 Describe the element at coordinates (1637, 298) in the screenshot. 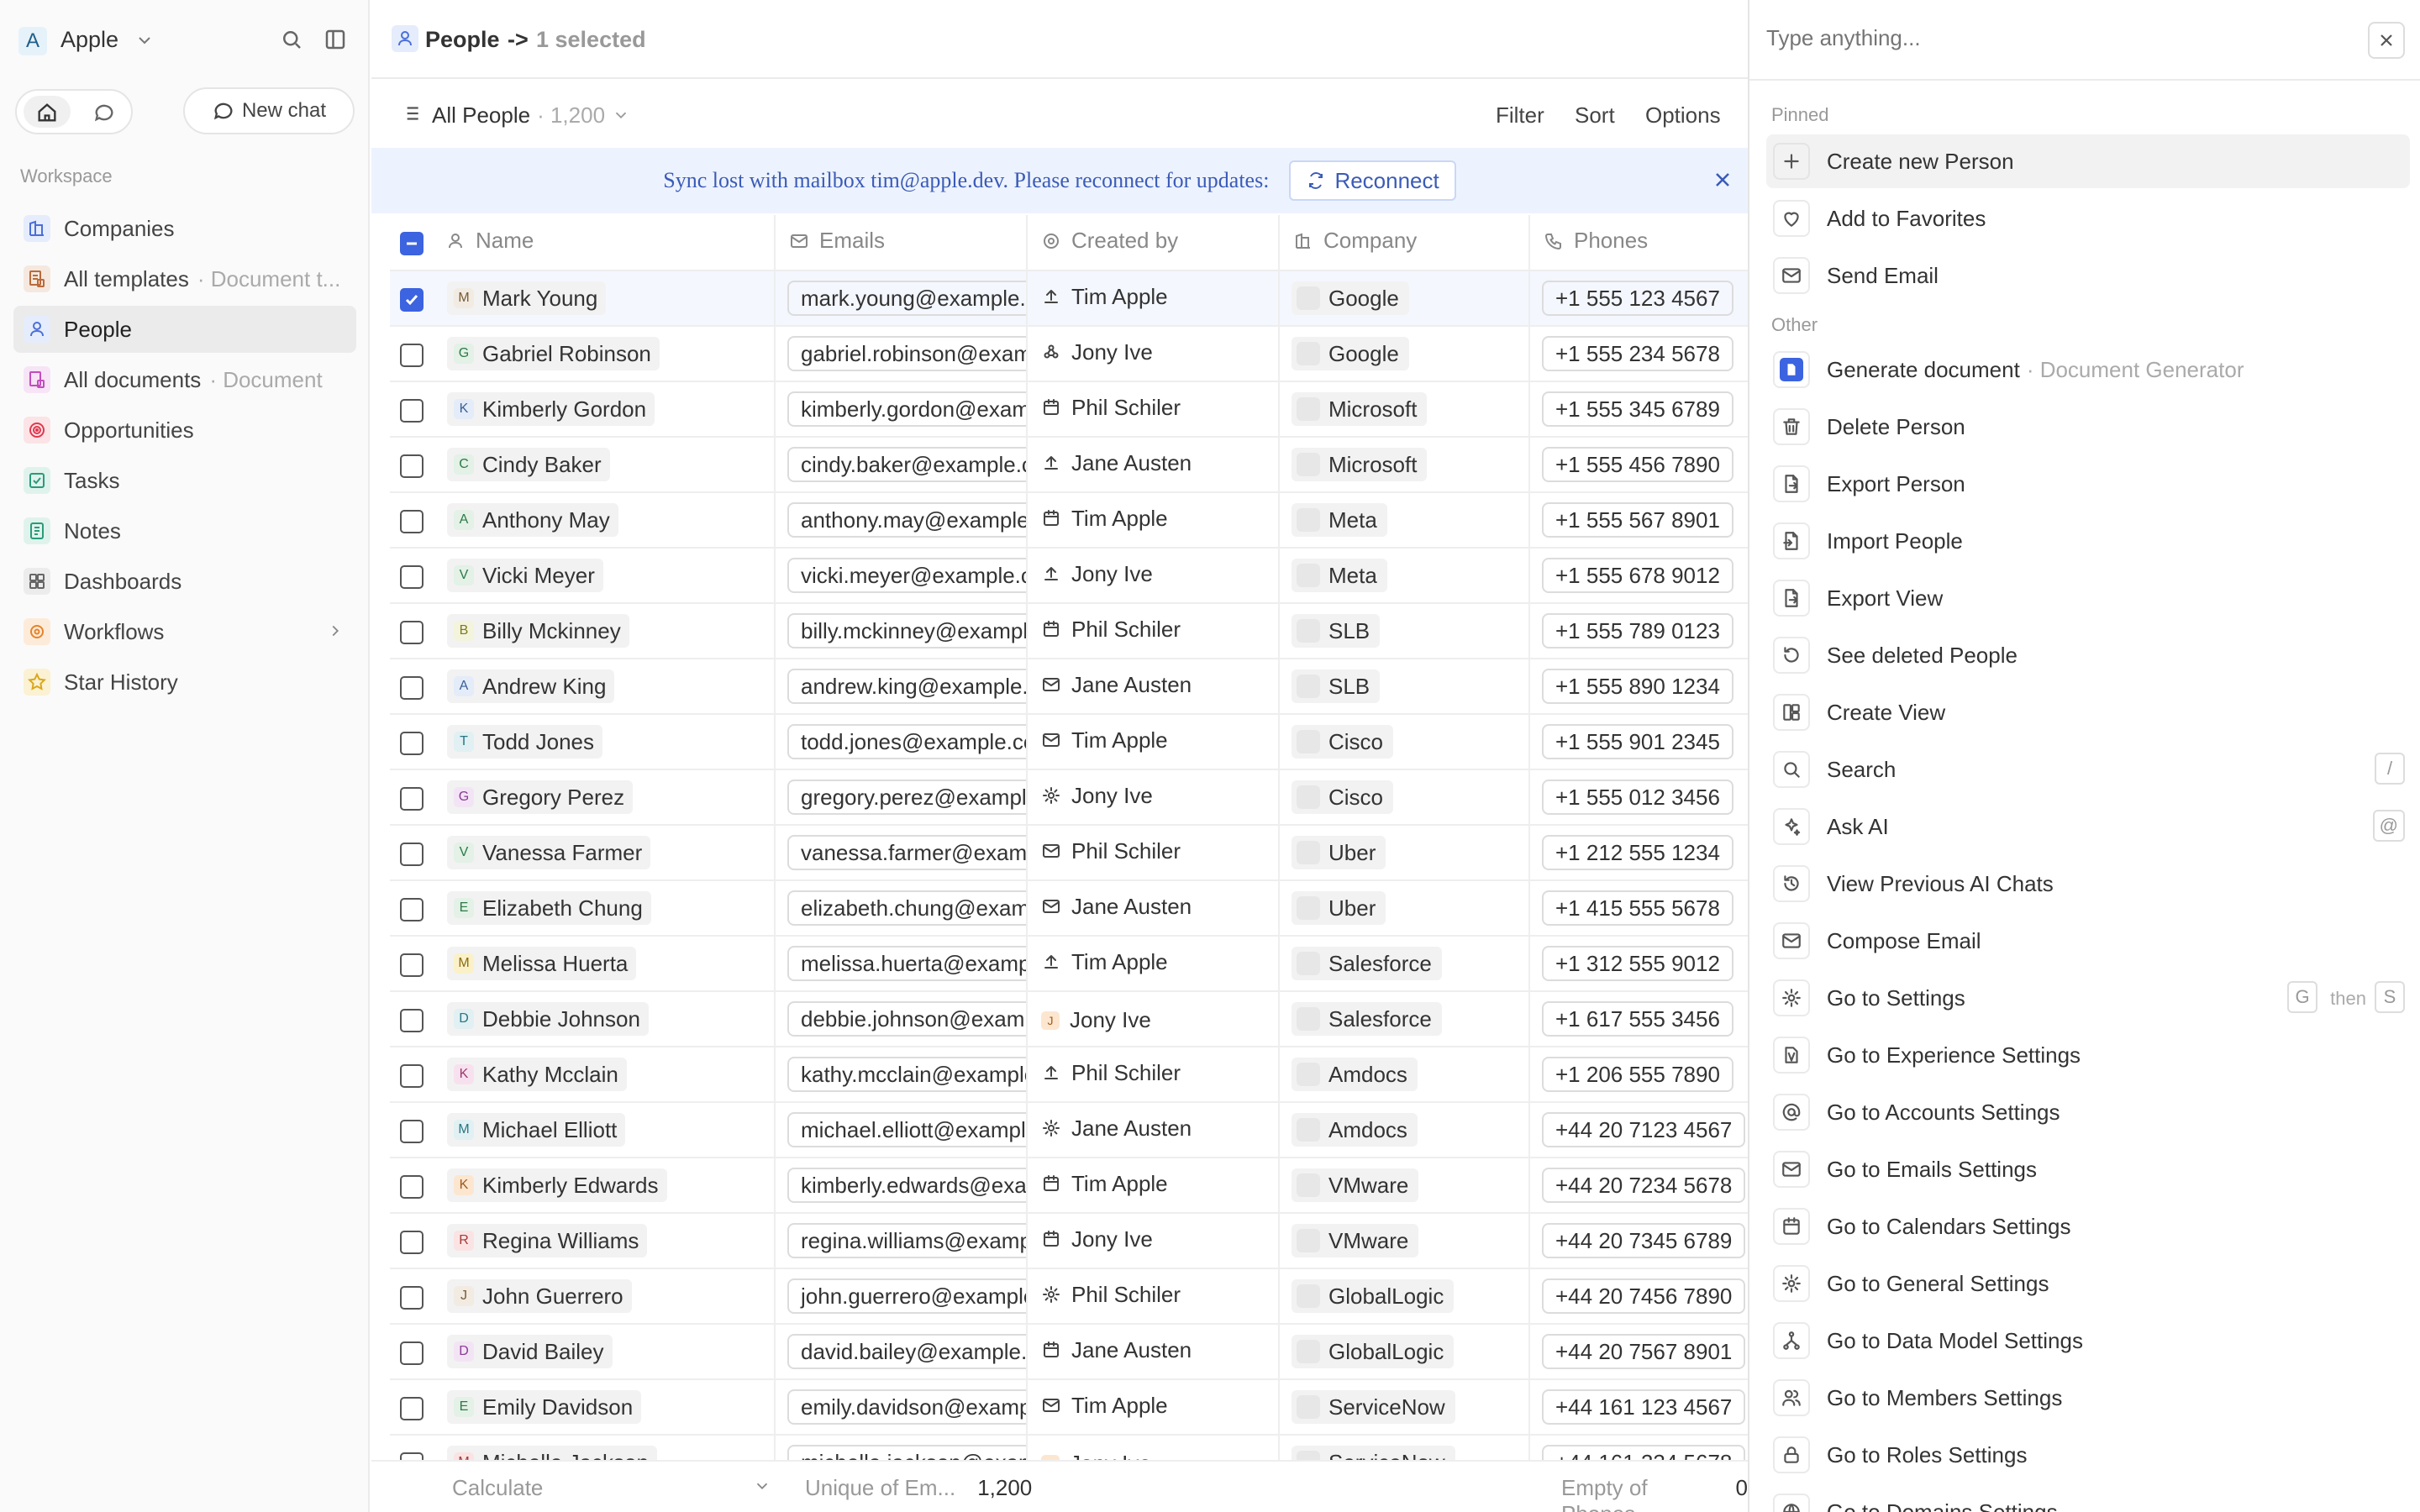

I see `phone-pill: +1 555 123 4567` at that location.